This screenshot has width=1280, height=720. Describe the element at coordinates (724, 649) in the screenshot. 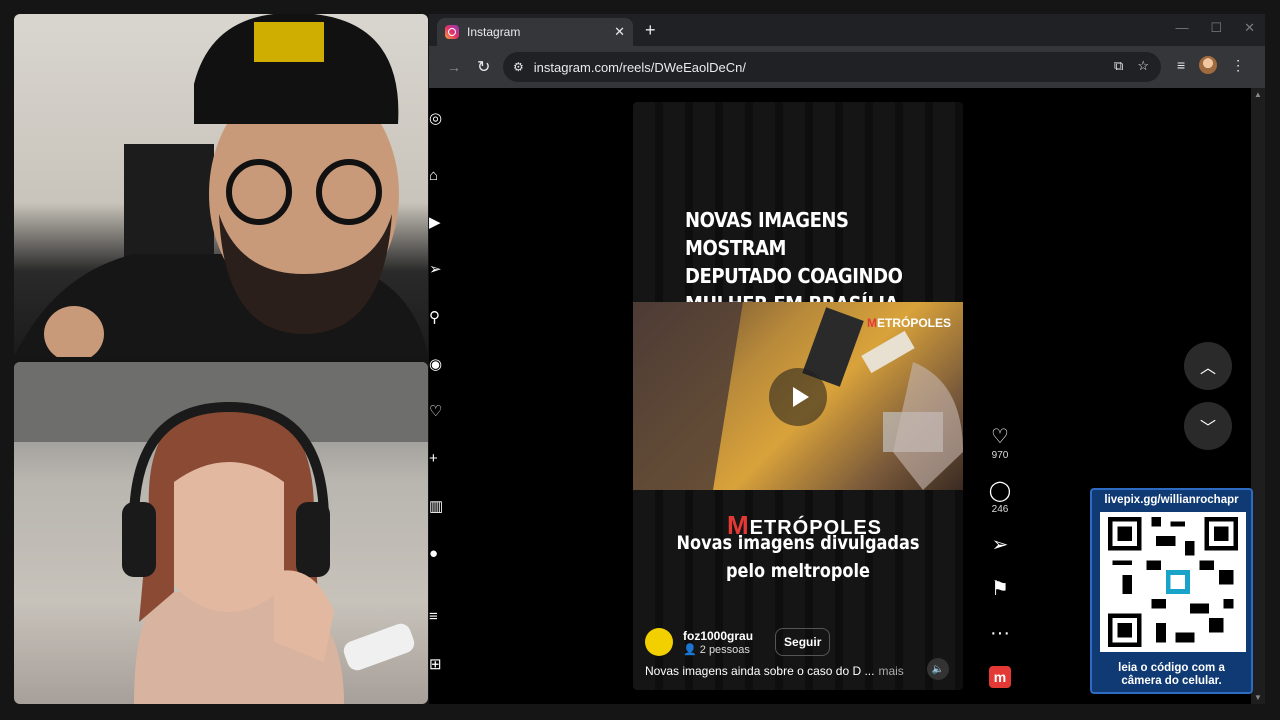

I see `people-count: 2 pessoas` at that location.